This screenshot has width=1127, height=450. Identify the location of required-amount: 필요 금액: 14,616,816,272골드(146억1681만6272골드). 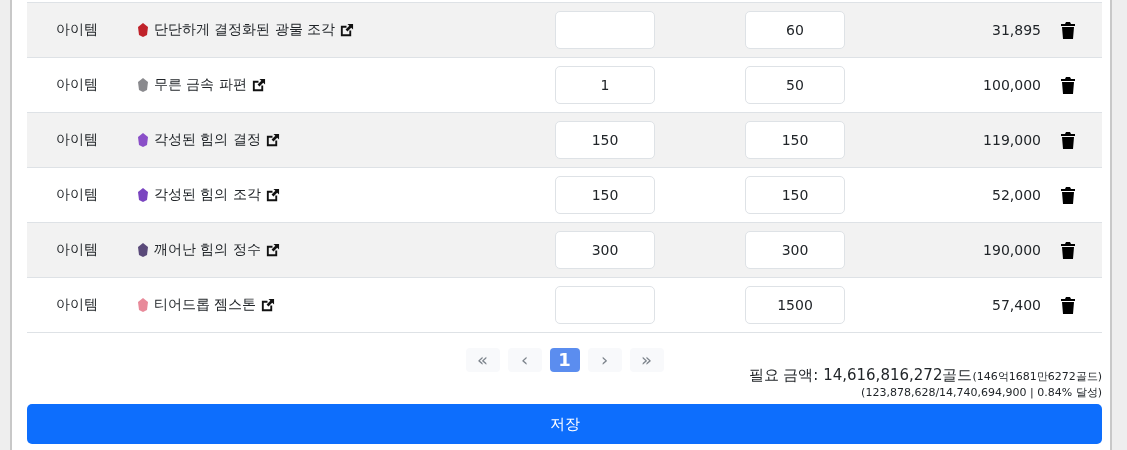
(925, 375).